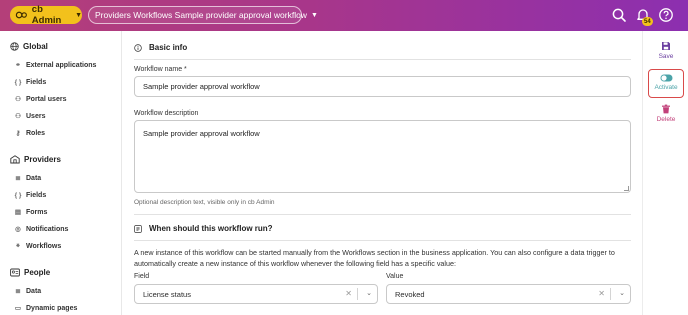  Describe the element at coordinates (18, 245) in the screenshot. I see `workflow-icon: ⚹` at that location.